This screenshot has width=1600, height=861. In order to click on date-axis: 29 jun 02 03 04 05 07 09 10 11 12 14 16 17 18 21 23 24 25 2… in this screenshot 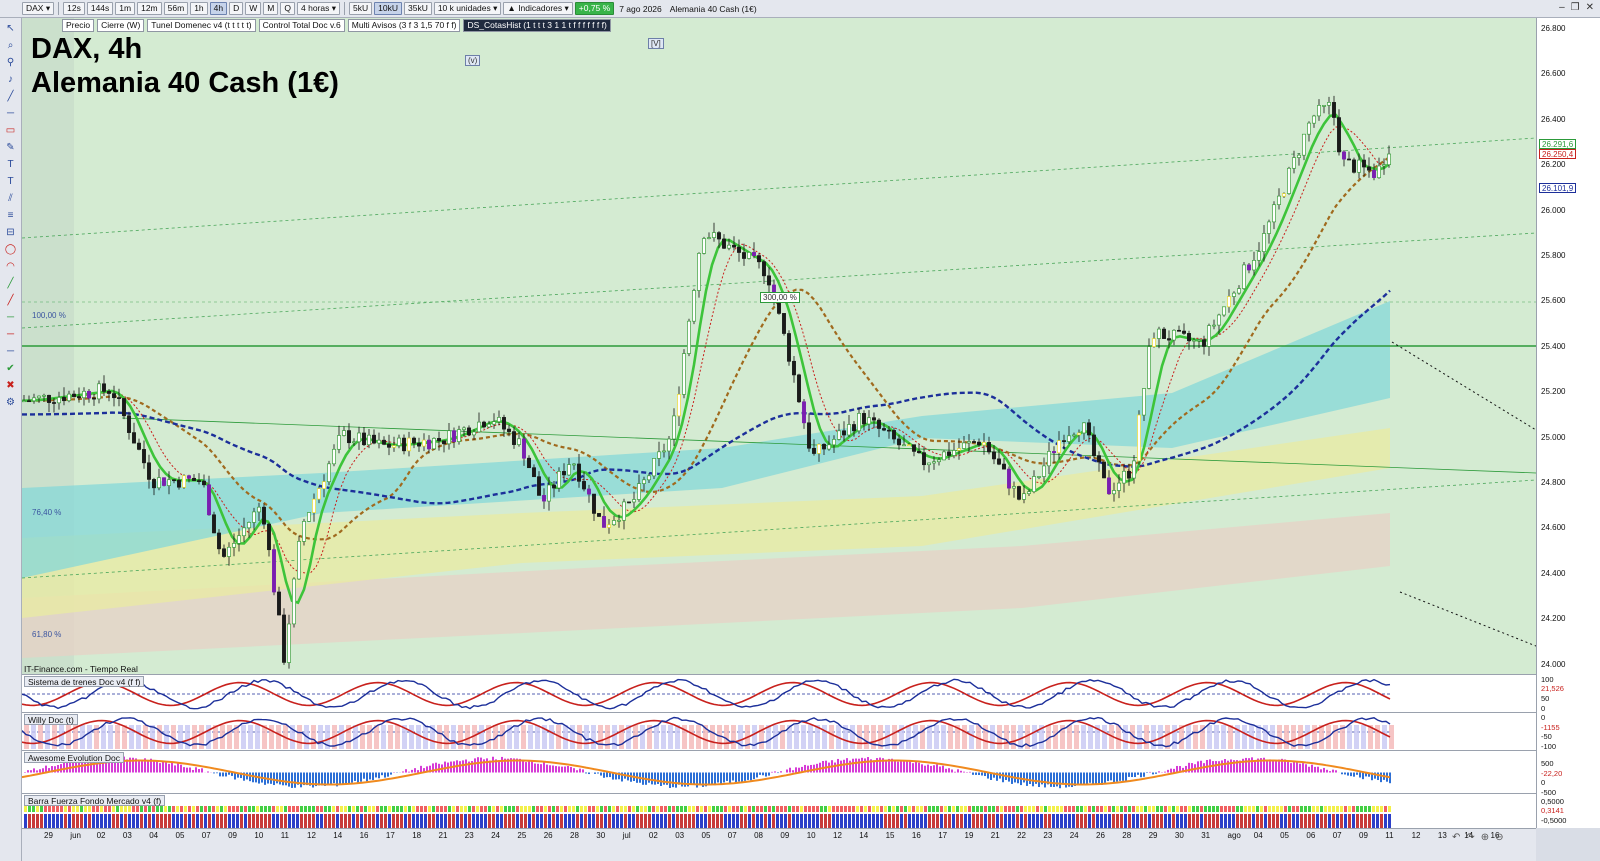, I will do `click(779, 844)`.